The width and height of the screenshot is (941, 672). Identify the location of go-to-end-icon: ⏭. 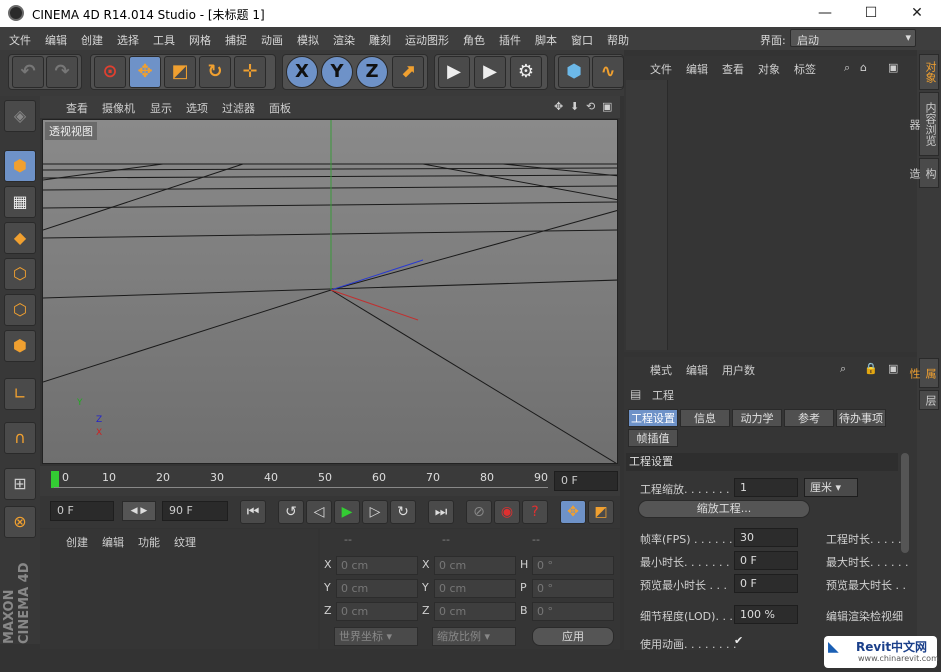
(441, 512).